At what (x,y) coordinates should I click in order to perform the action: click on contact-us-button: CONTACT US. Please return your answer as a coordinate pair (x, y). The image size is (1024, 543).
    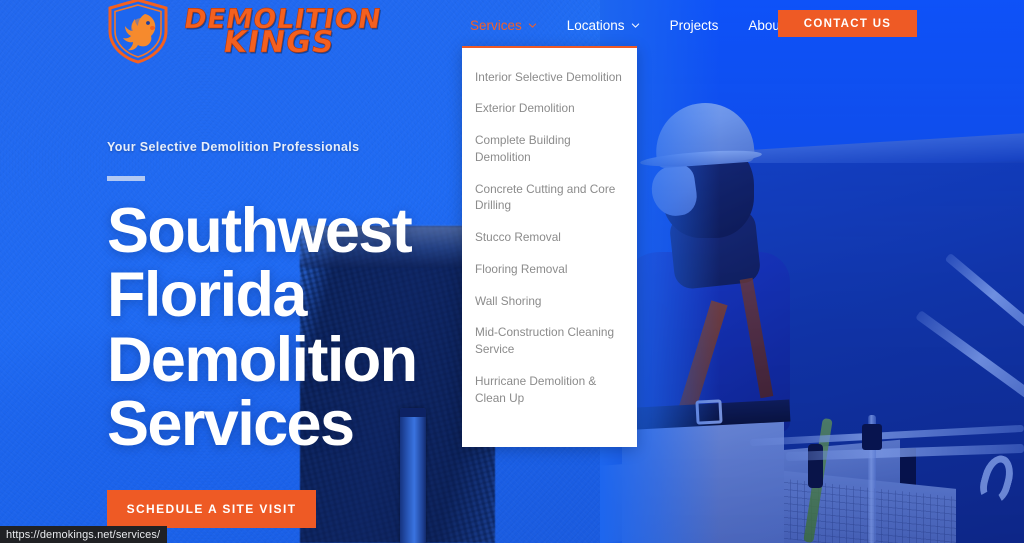
    Looking at the image, I should click on (847, 23).